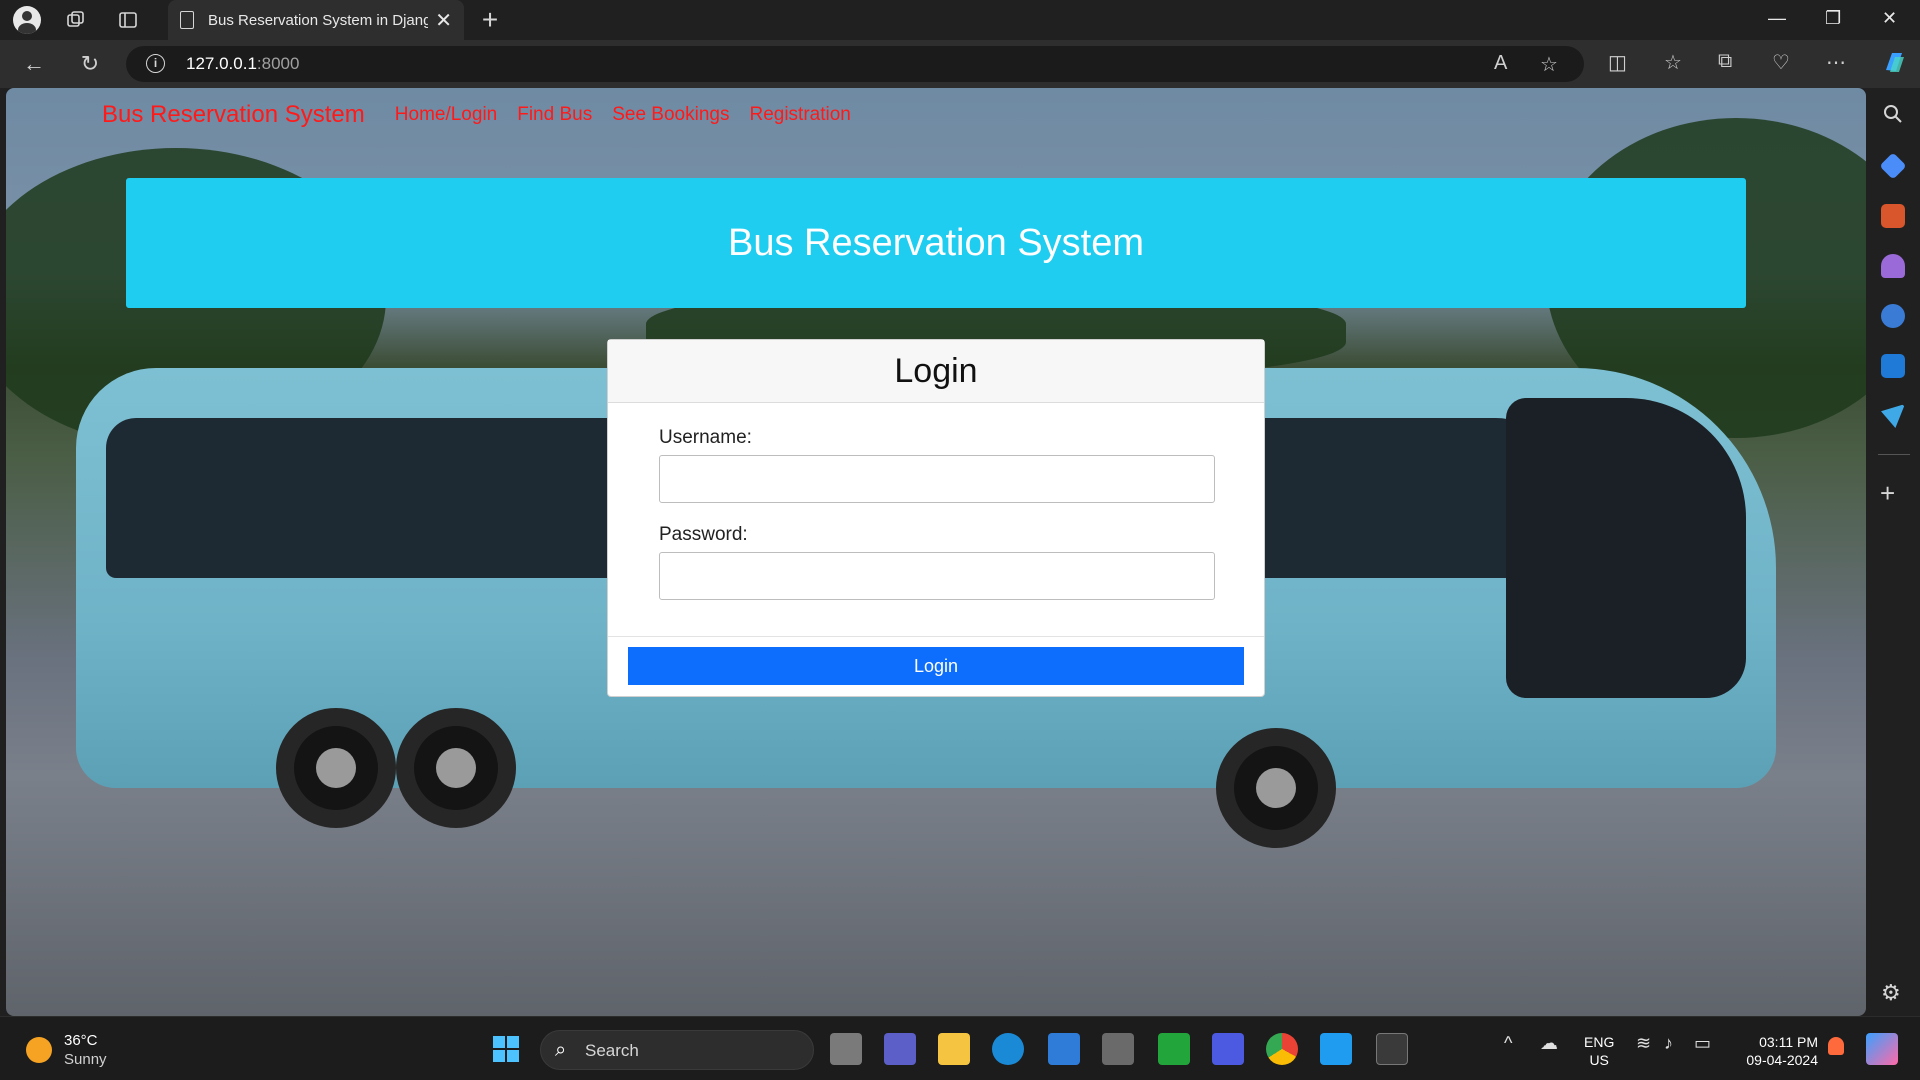 The image size is (1920, 1080). I want to click on nav-link-home-login: Home/Login, so click(446, 115).